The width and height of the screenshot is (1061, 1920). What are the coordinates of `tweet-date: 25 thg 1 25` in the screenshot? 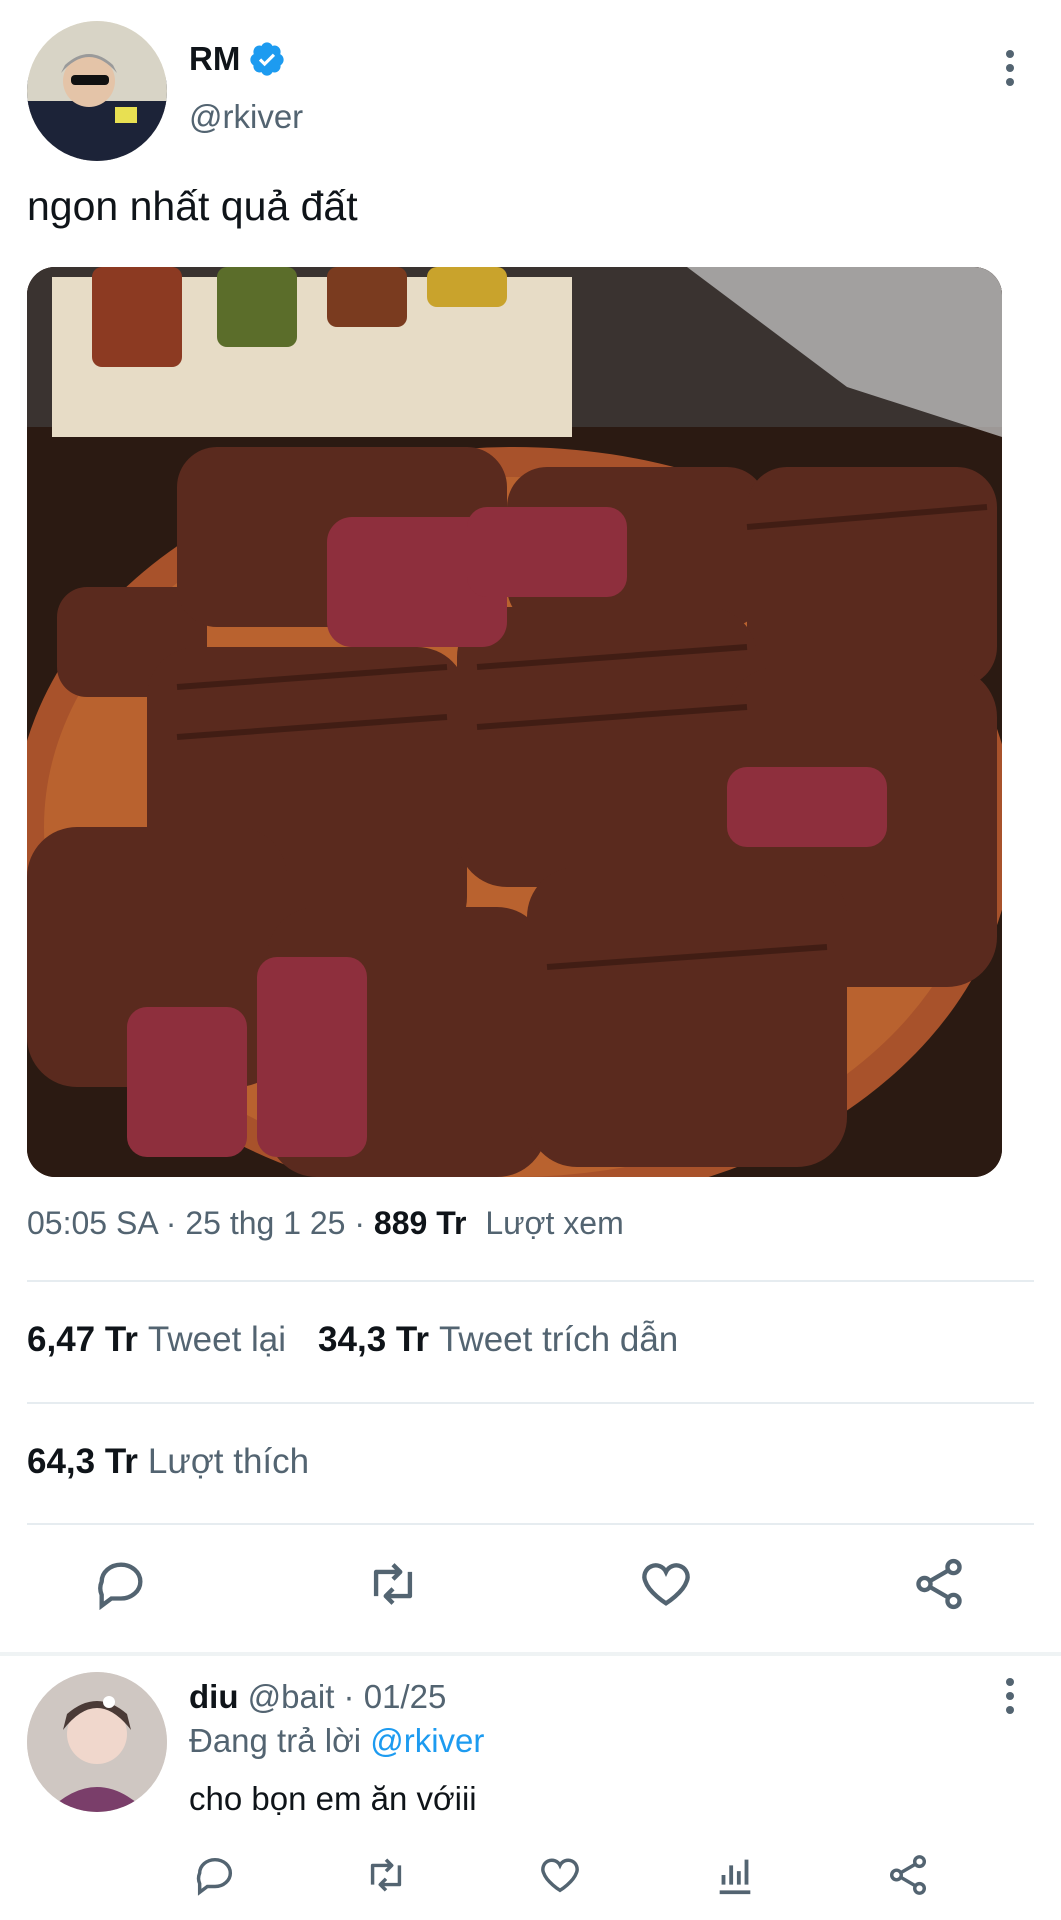 It's located at (265, 1223).